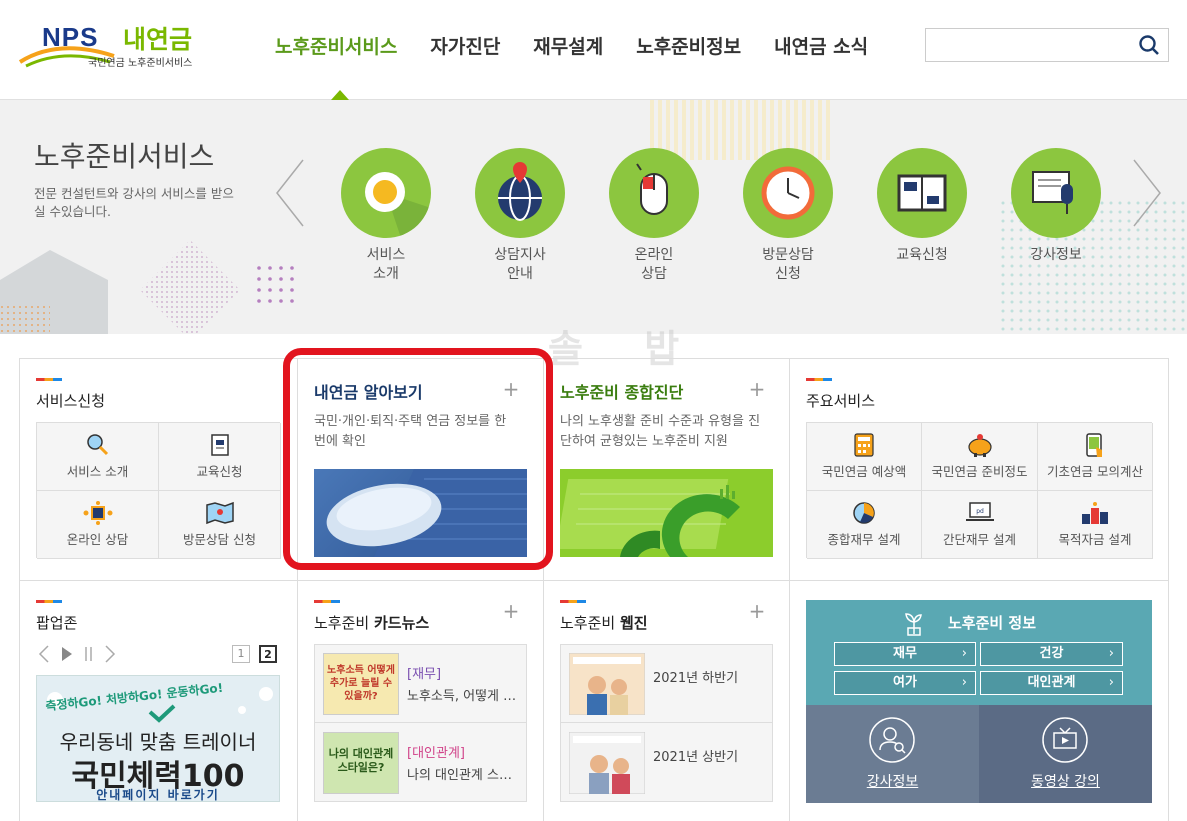 The width and height of the screenshot is (1187, 821). I want to click on prev-icon, so click(43, 654).